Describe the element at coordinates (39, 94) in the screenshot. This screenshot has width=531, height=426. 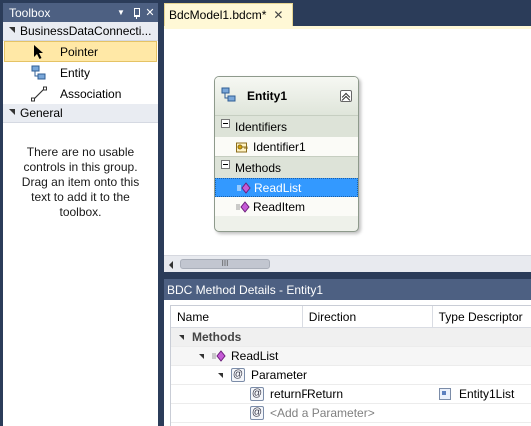
I see `association-icon` at that location.